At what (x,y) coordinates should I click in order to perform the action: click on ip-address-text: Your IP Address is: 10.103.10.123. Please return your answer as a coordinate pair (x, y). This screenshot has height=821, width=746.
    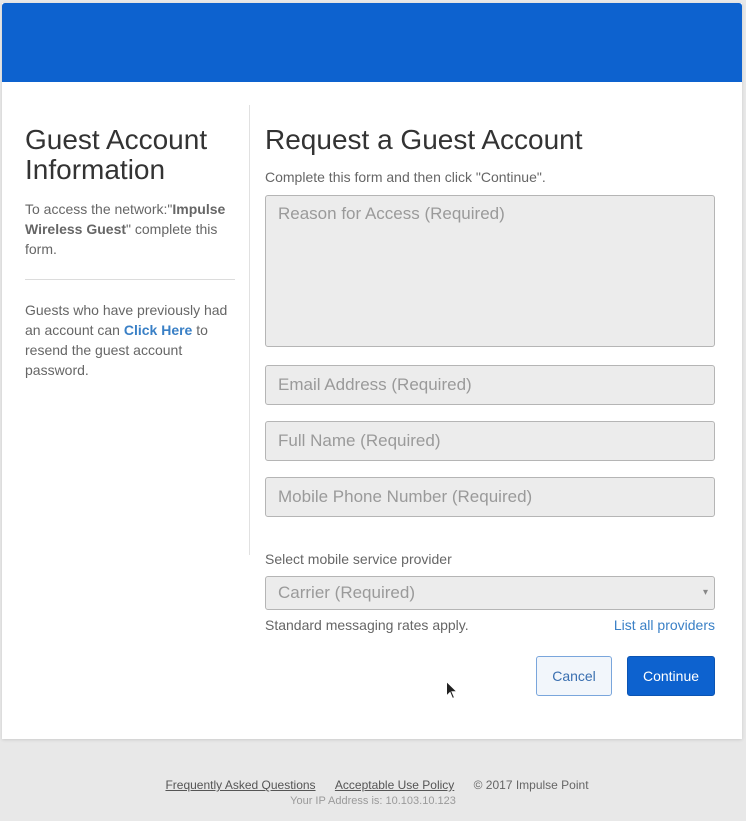
    Looking at the image, I should click on (373, 801).